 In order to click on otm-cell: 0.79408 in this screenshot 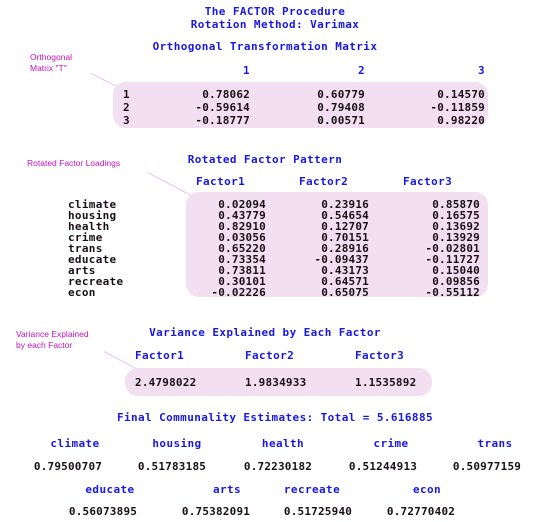, I will do `click(341, 107)`.